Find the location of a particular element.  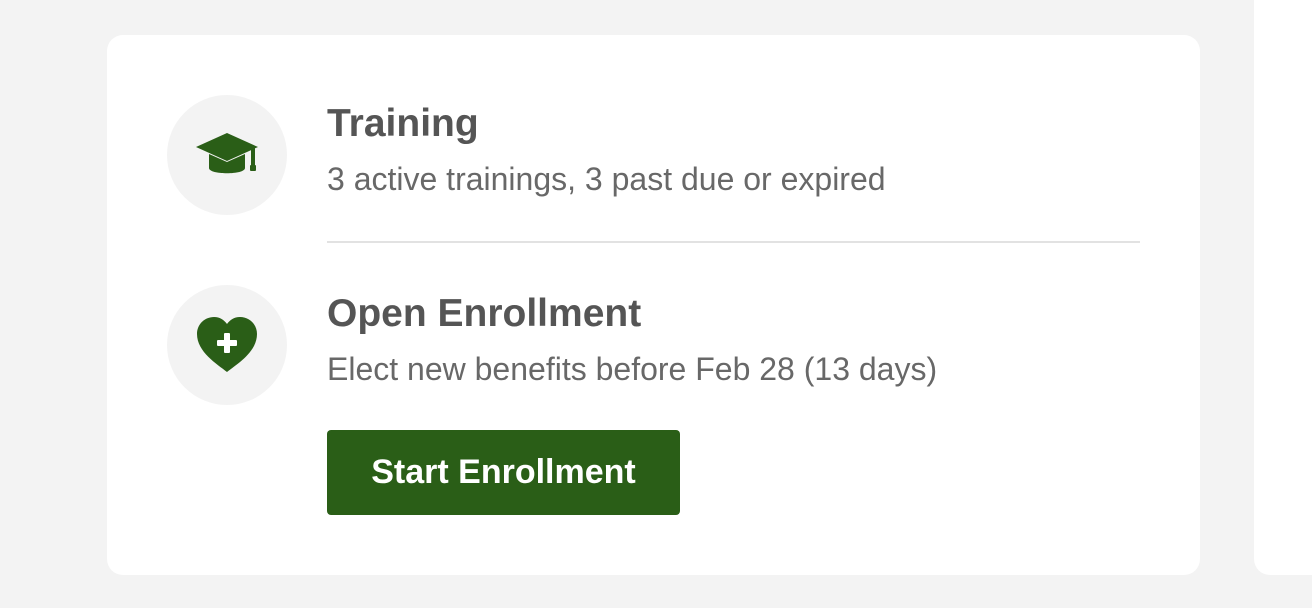

training-icon-badge is located at coordinates (227, 155).